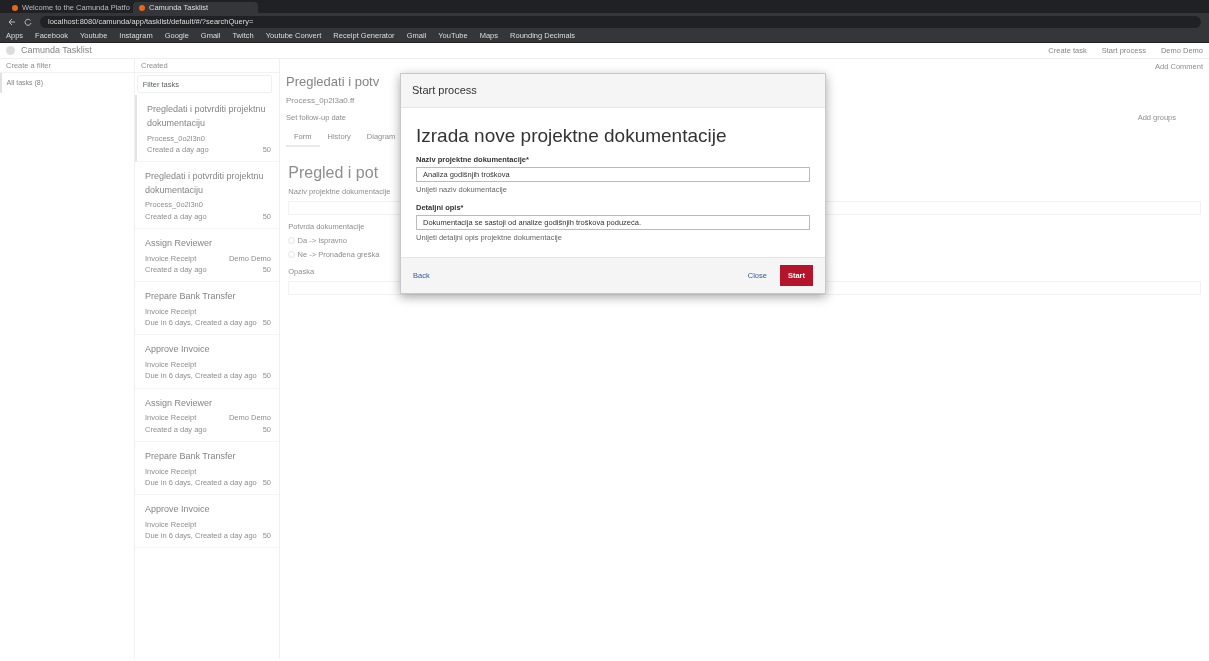 This screenshot has height=661, width=1209. Describe the element at coordinates (613, 91) in the screenshot. I see `modal-title: Start process` at that location.